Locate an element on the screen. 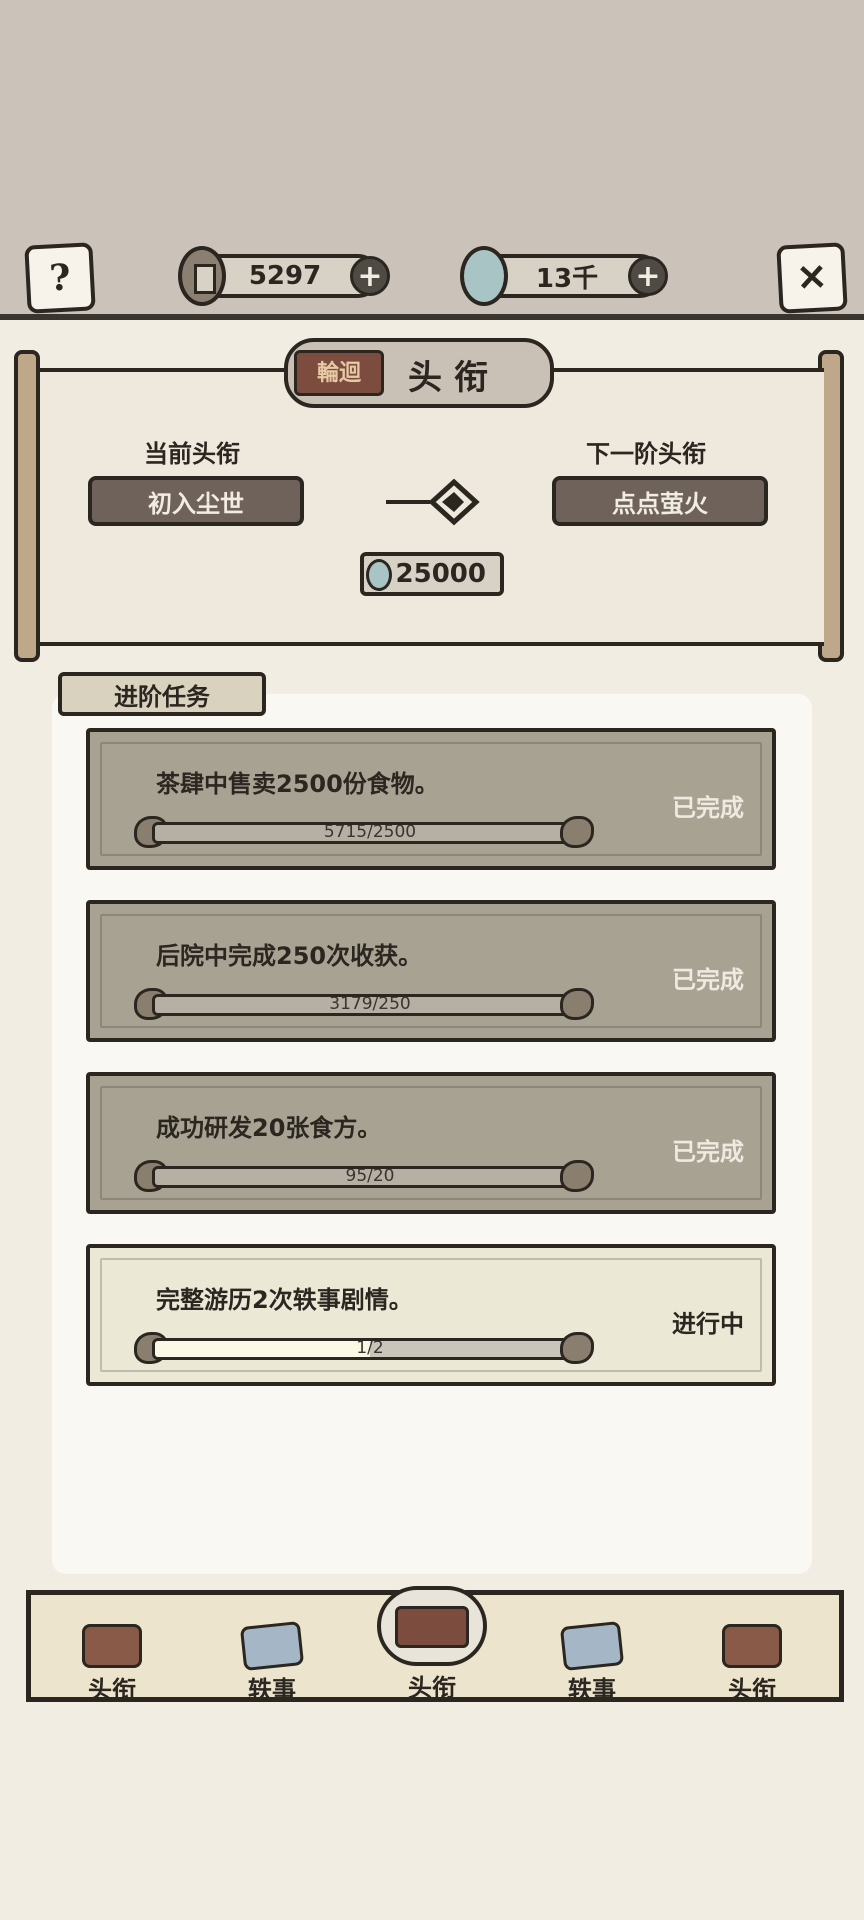  nav-item-title-1: 头衔 is located at coordinates (112, 1664).